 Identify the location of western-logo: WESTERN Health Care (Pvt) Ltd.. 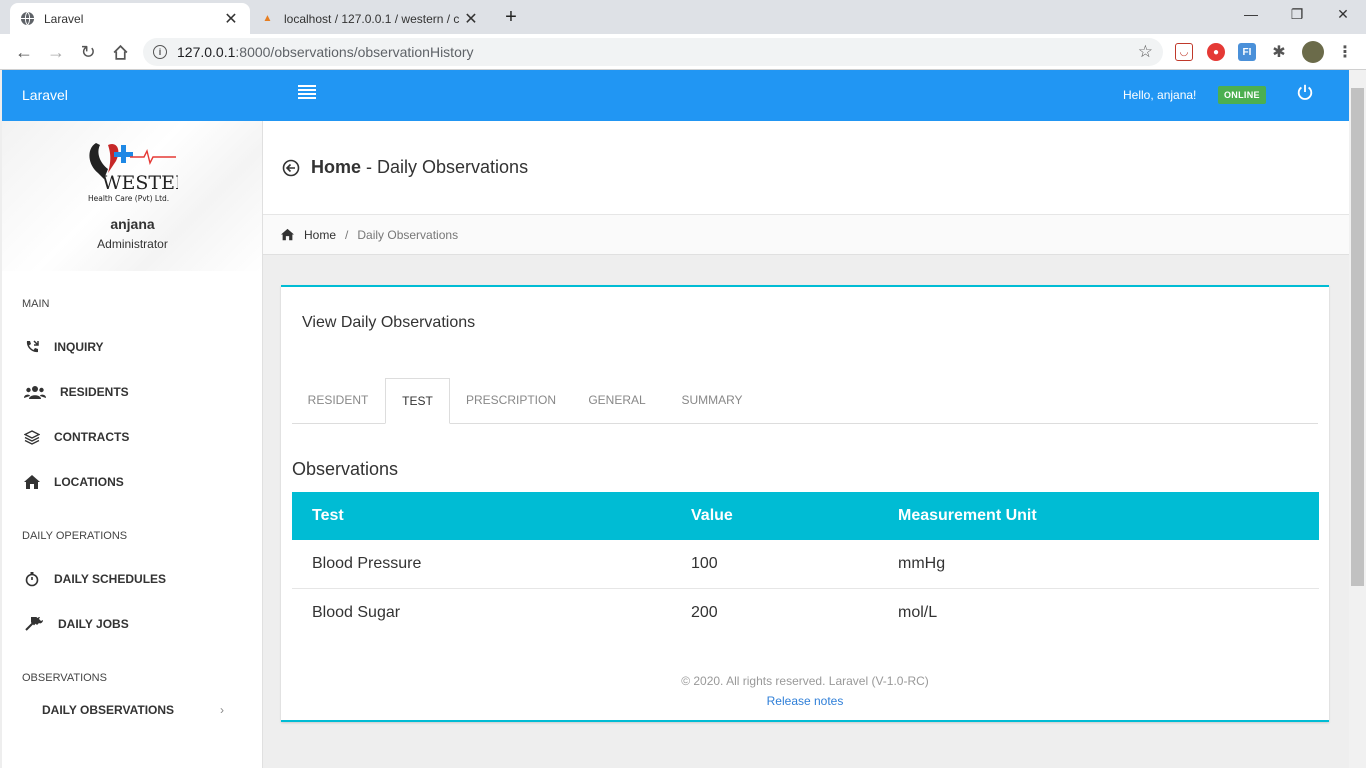
(133, 173).